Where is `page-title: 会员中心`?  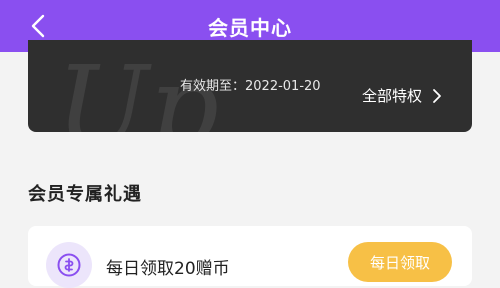 page-title: 会员中心 is located at coordinates (250, 27).